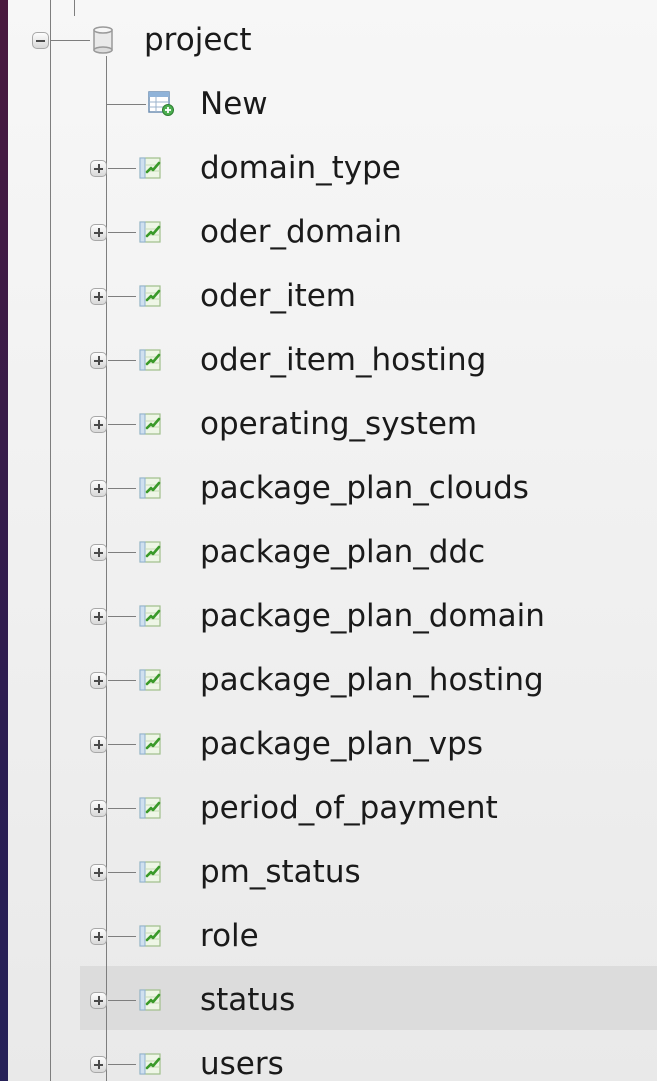 The height and width of the screenshot is (1081, 657). I want to click on table-name-pm-status: pm_status, so click(280, 872).